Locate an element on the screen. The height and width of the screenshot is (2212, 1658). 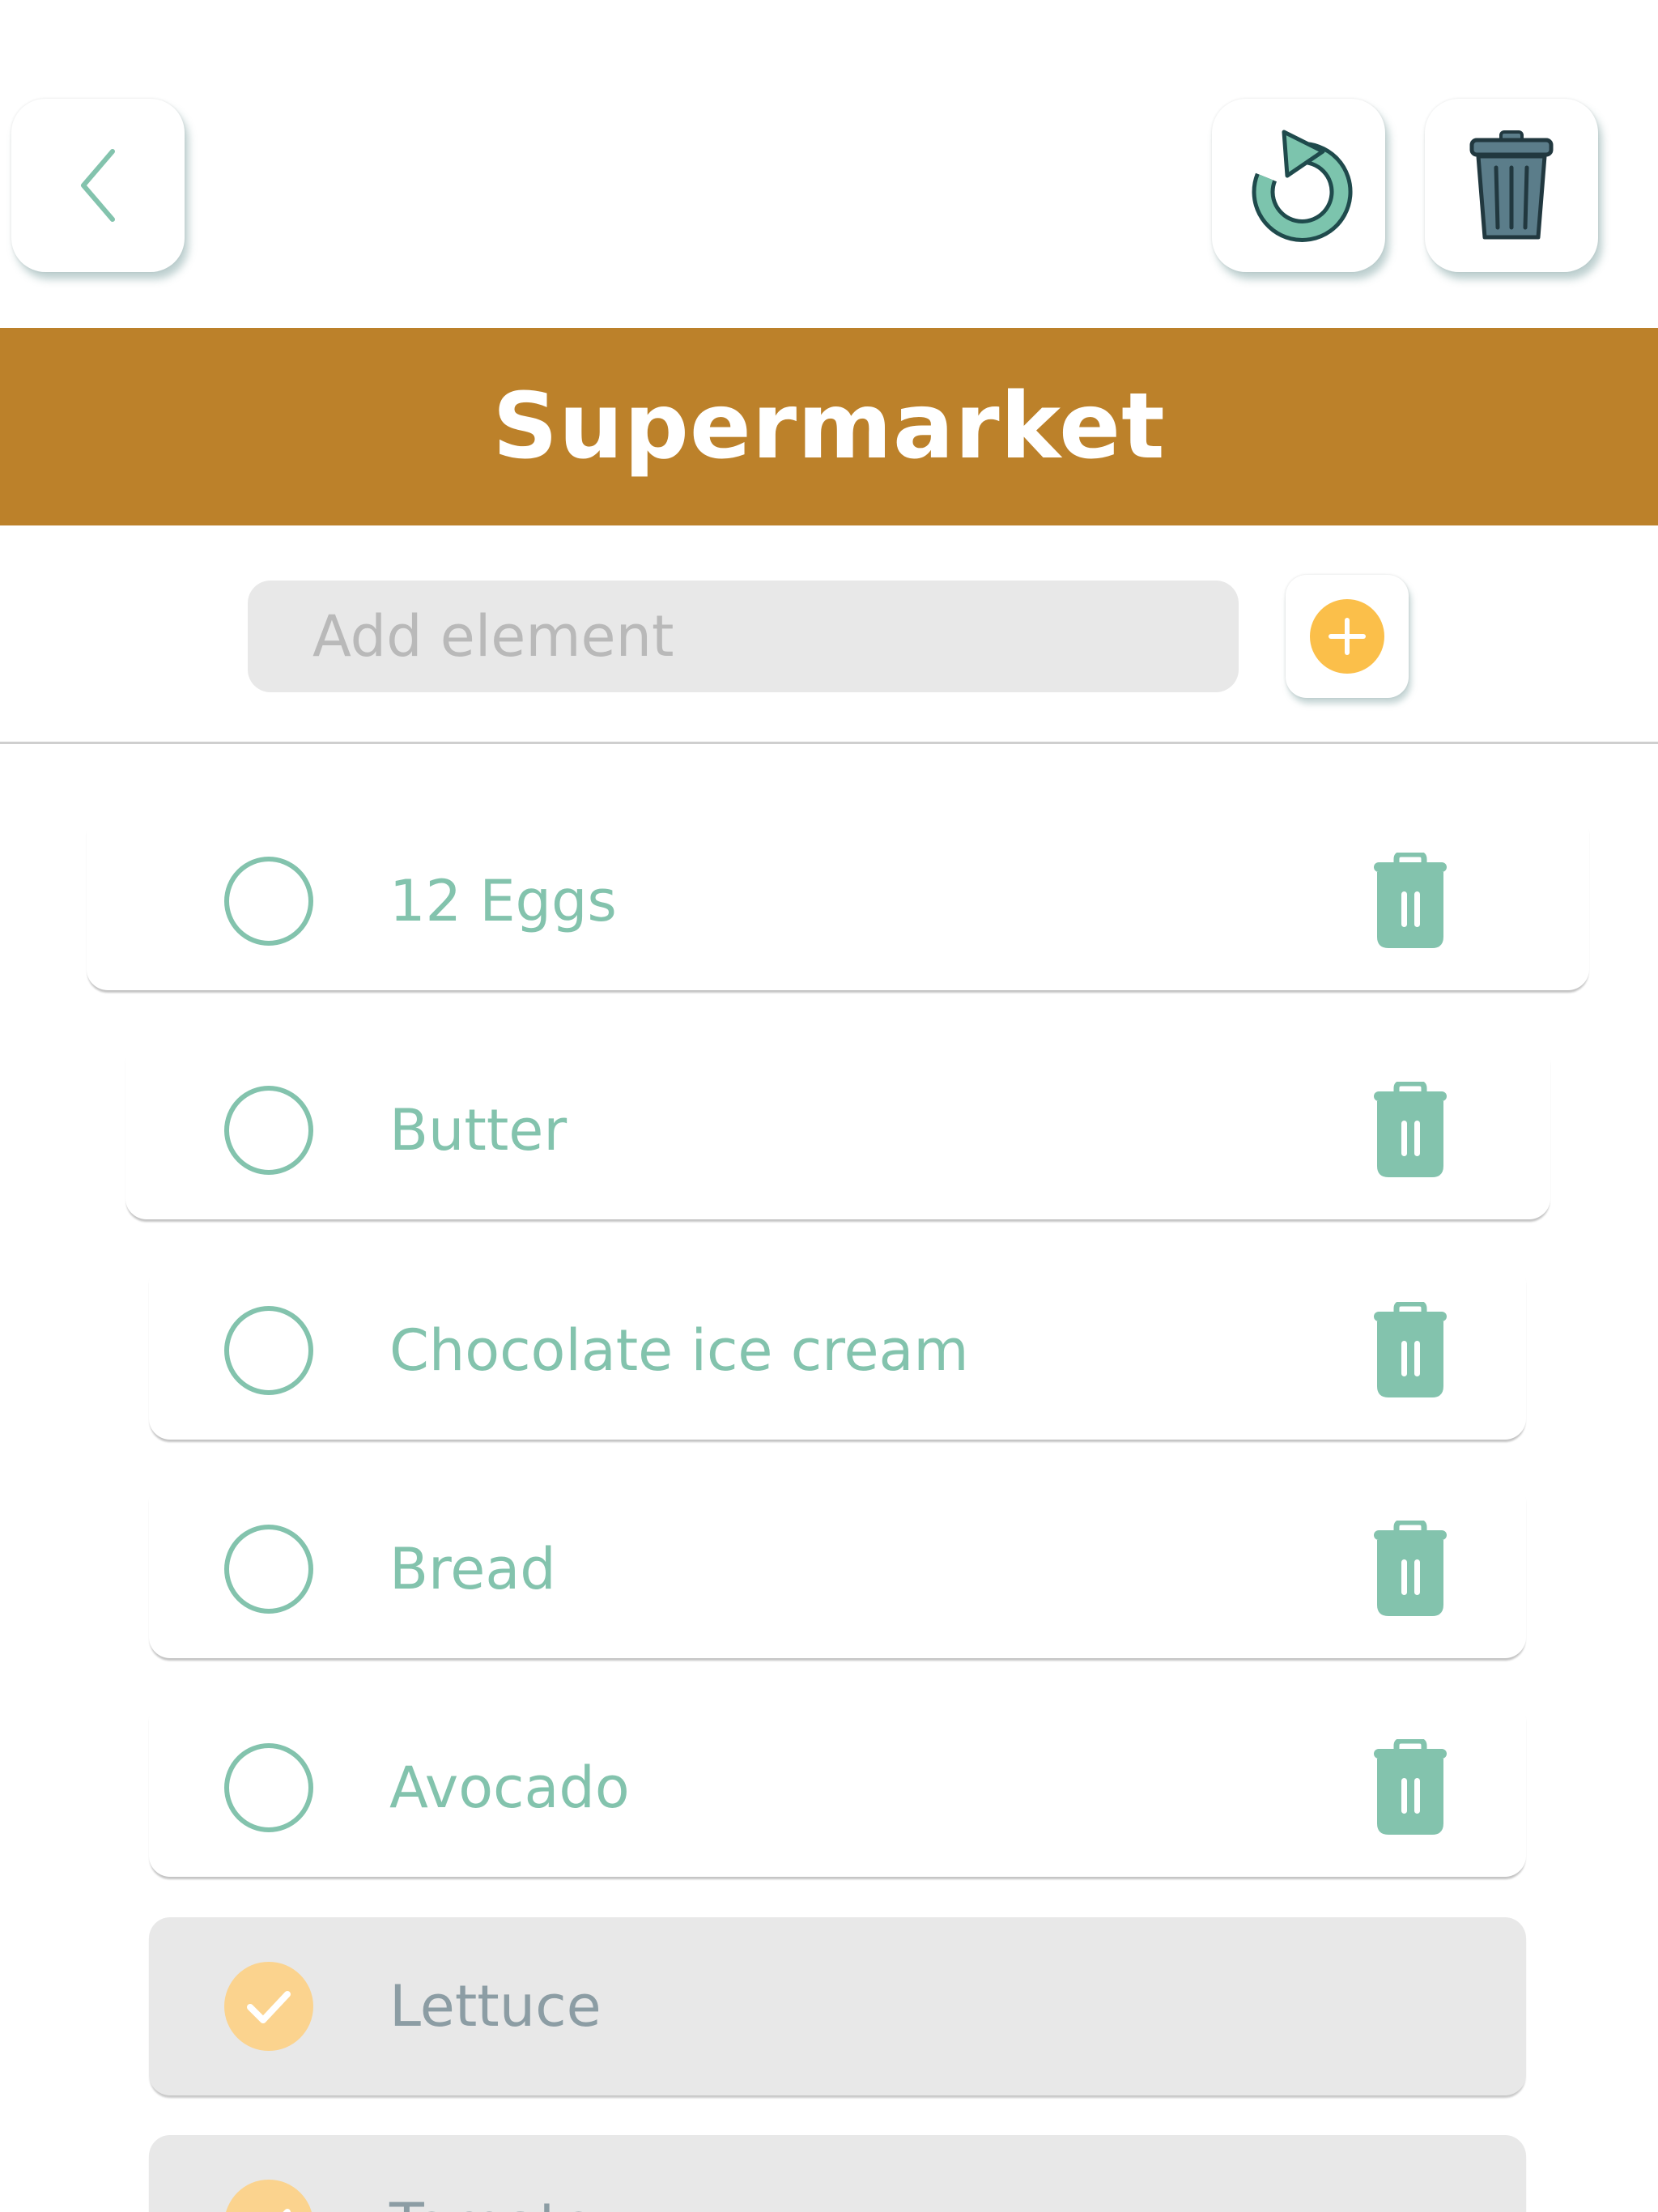
item-label: Tomato is located at coordinates (492, 2201).